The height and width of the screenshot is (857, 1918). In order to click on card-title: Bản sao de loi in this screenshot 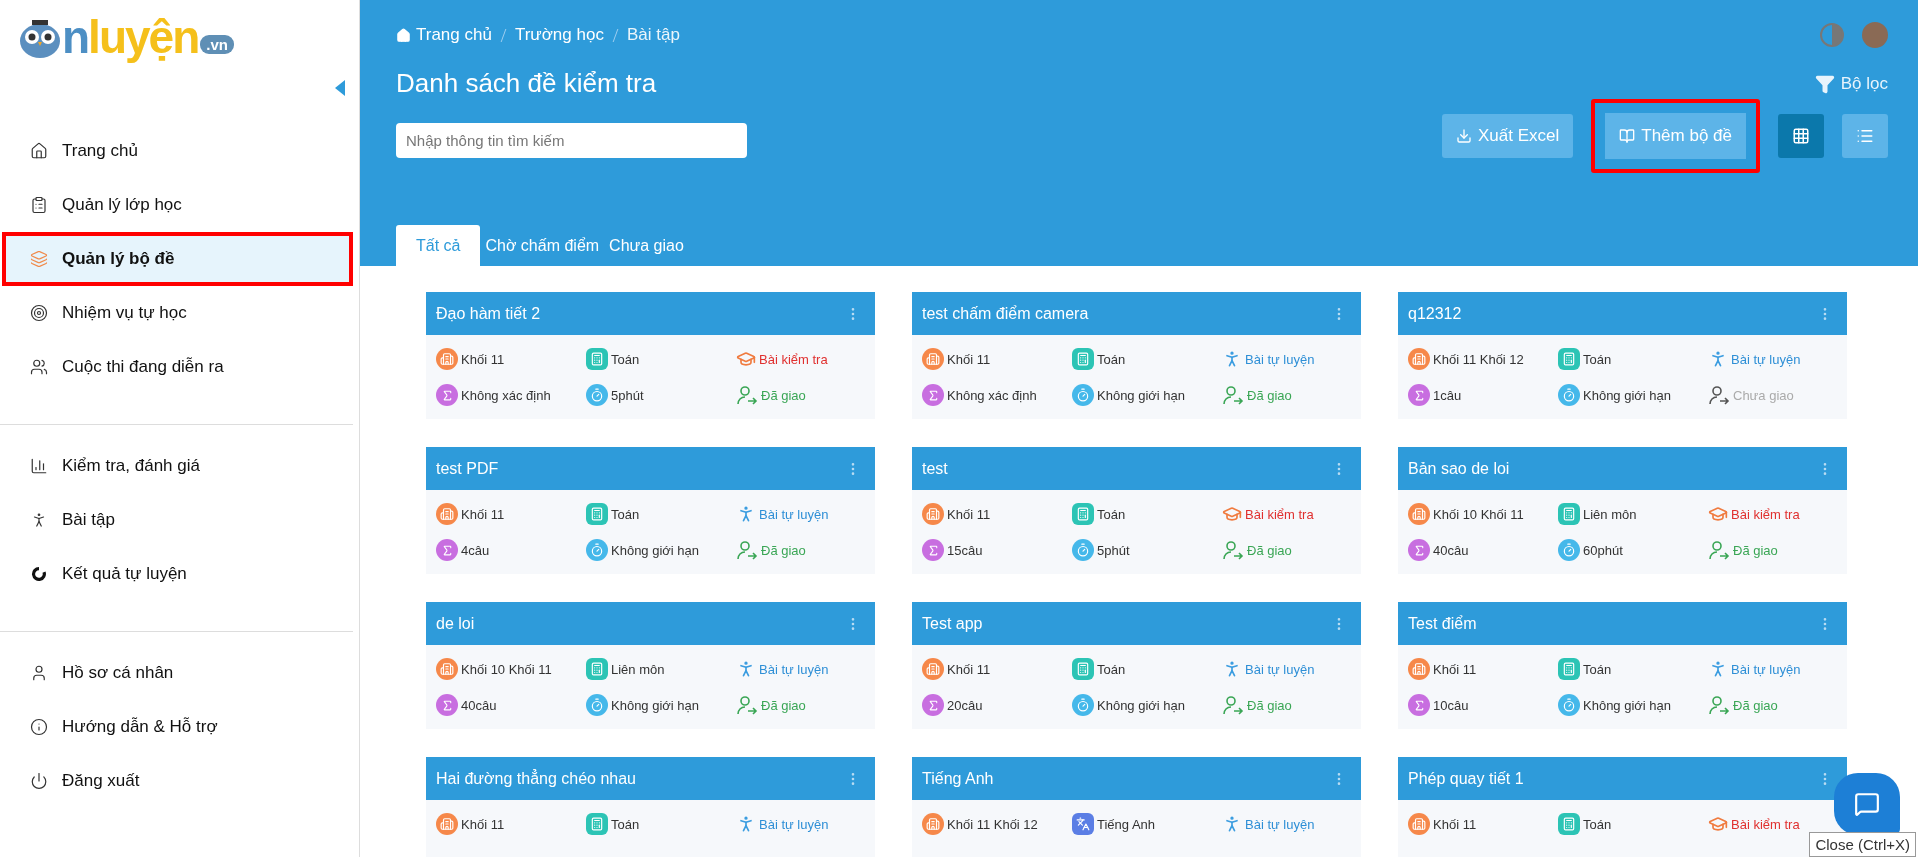, I will do `click(1459, 468)`.